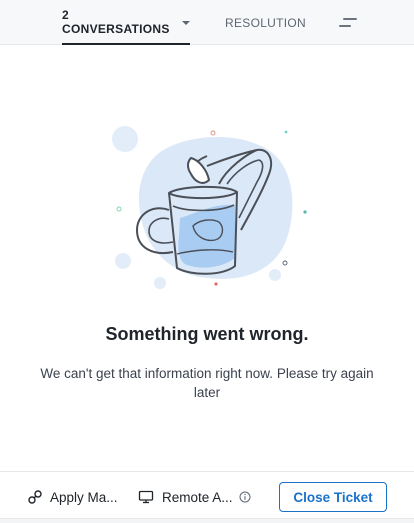 The image size is (414, 523). Describe the element at coordinates (207, 520) in the screenshot. I see `bottom-divider` at that location.